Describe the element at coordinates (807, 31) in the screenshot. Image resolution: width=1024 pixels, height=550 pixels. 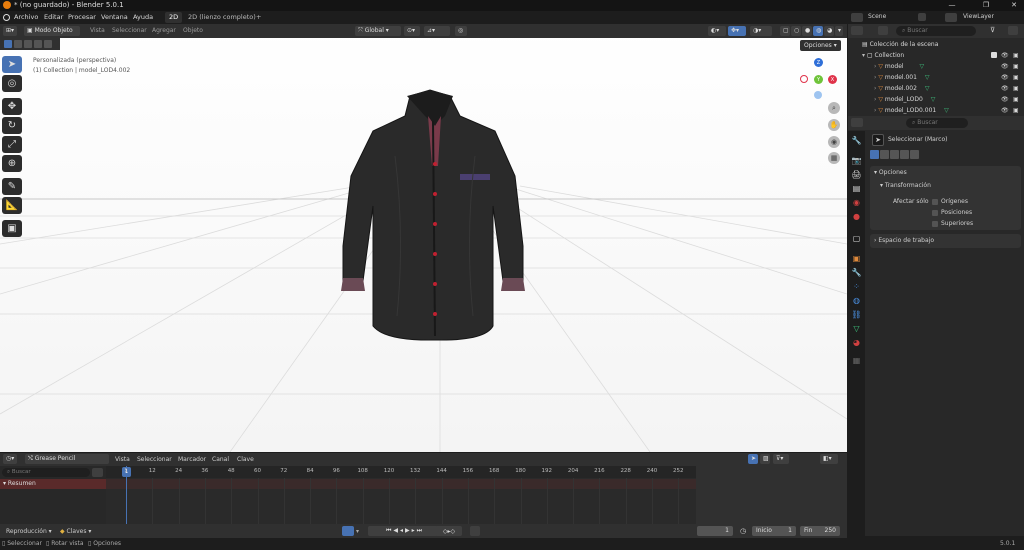
I see `solid-shading-icon: ●` at that location.